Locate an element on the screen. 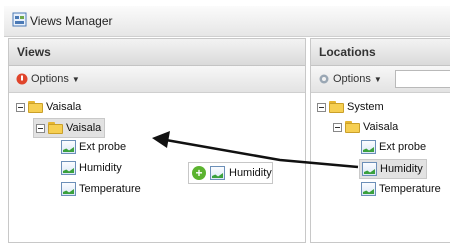 The image size is (450, 243). locations-tree-node-temperature: Temperature is located at coordinates (401, 189).